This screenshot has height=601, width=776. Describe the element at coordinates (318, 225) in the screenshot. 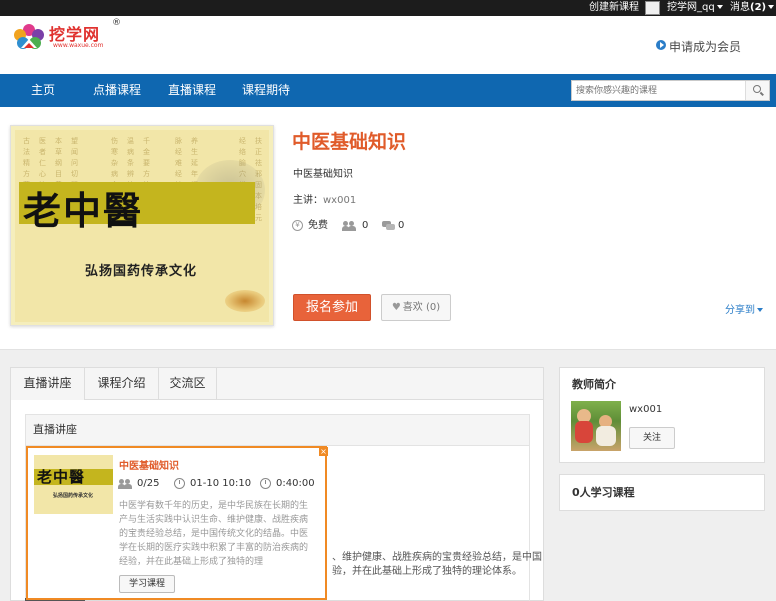

I see `price-label: 免费` at that location.